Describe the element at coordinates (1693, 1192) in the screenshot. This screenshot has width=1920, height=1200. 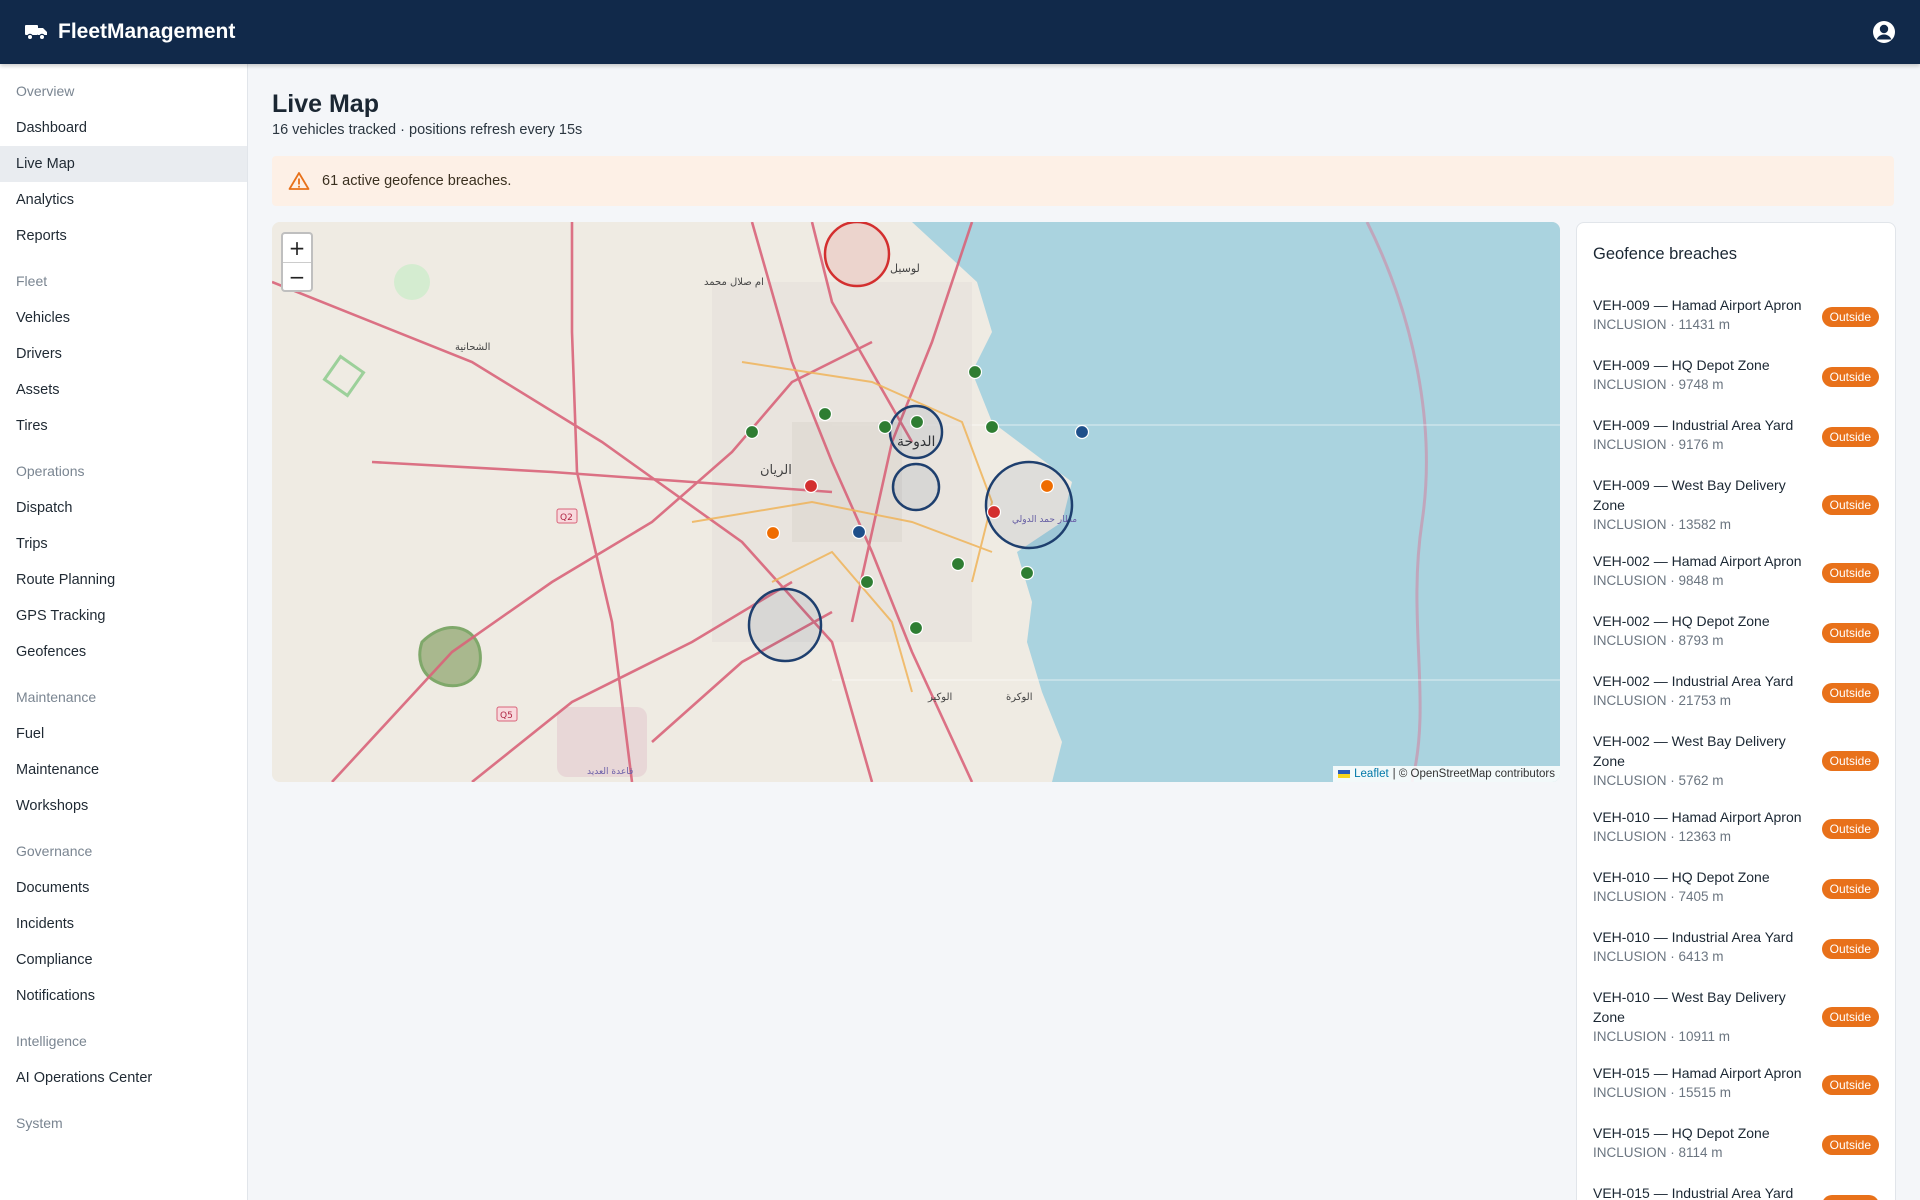
I see `breach-title: VEH-015 — Industrial Area Yard` at that location.